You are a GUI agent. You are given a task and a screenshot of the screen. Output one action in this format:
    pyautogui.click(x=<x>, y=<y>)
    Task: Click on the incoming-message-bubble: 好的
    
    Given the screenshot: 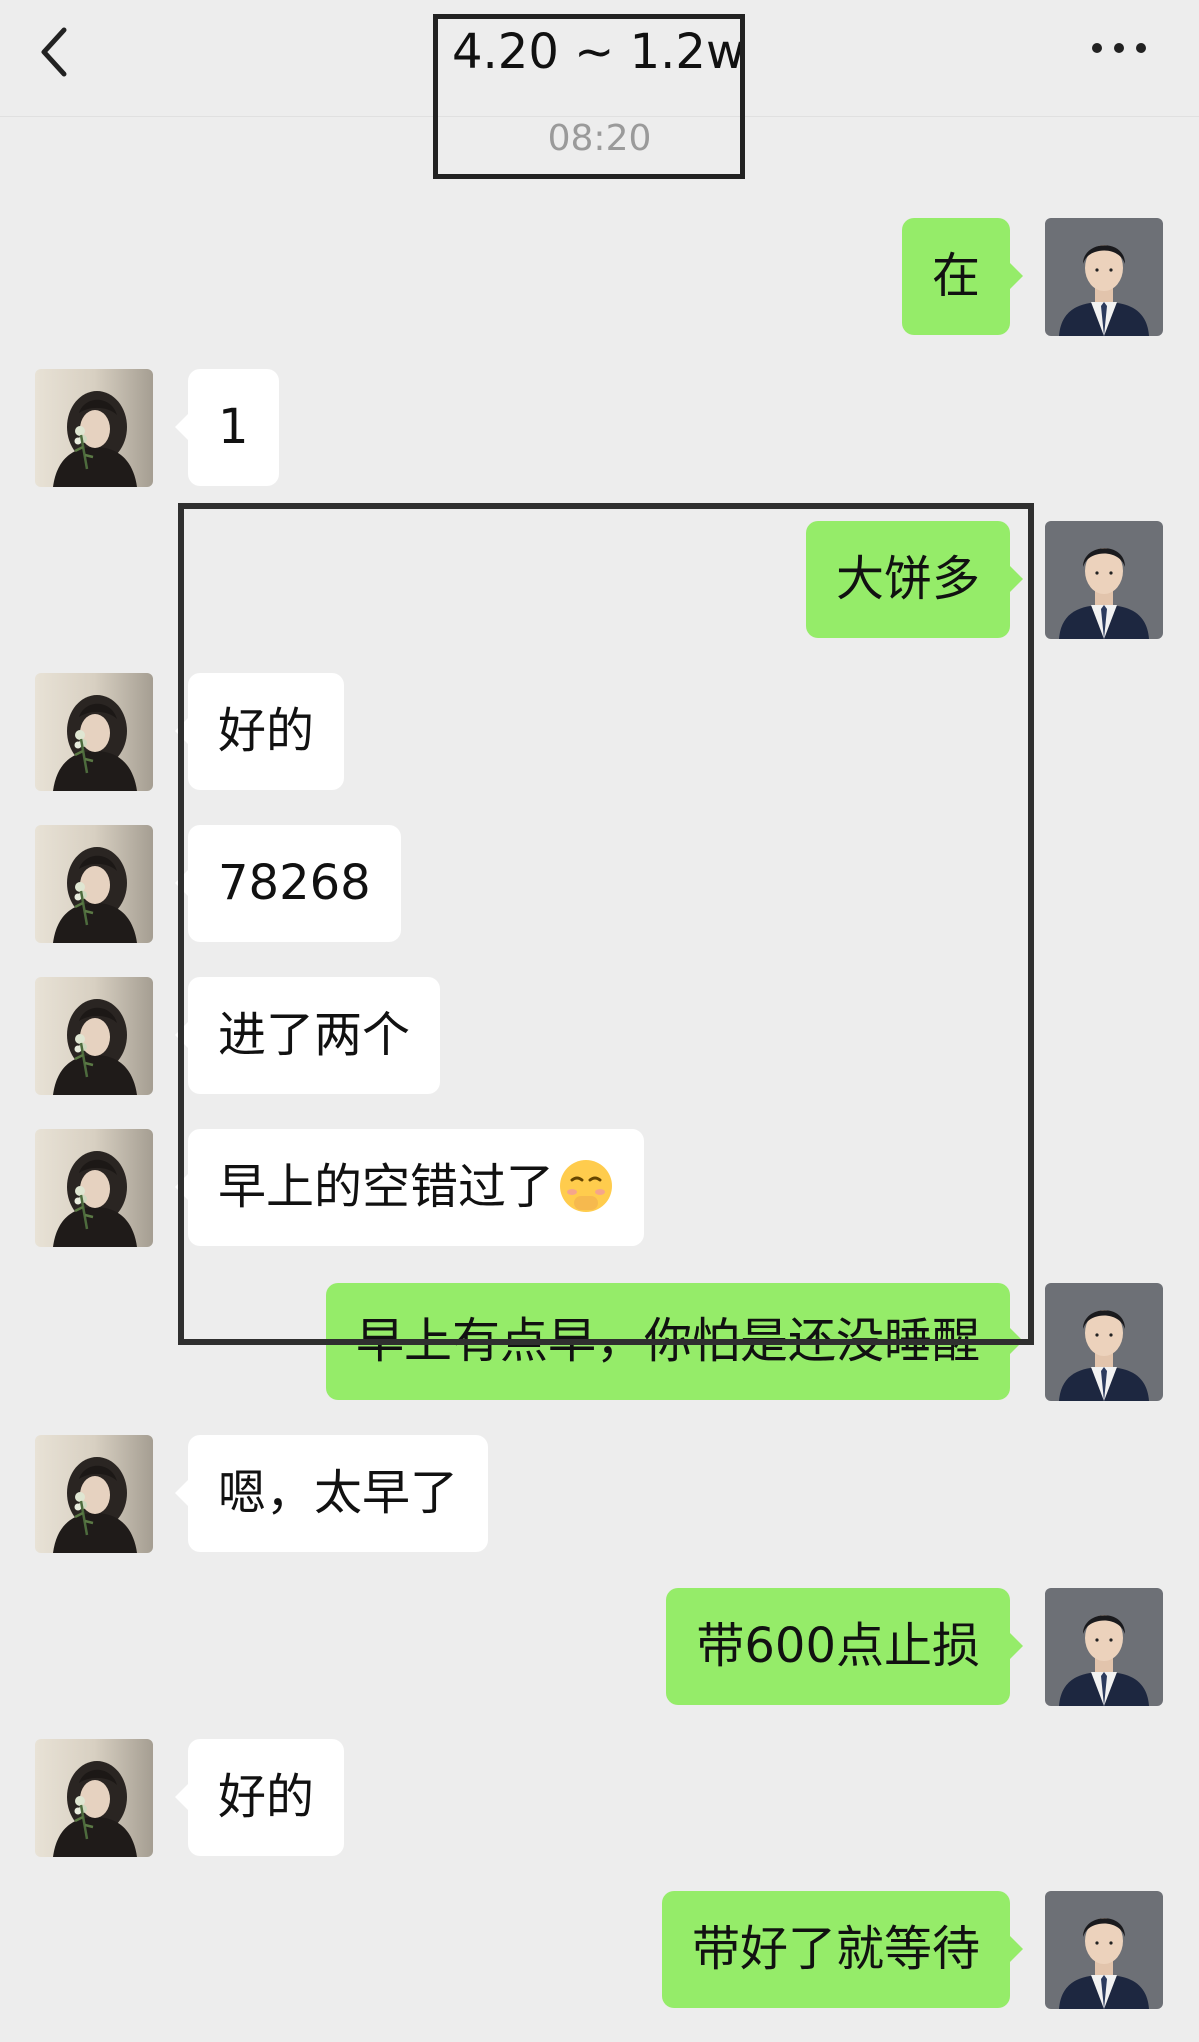 What is the action you would take?
    pyautogui.click(x=259, y=1797)
    